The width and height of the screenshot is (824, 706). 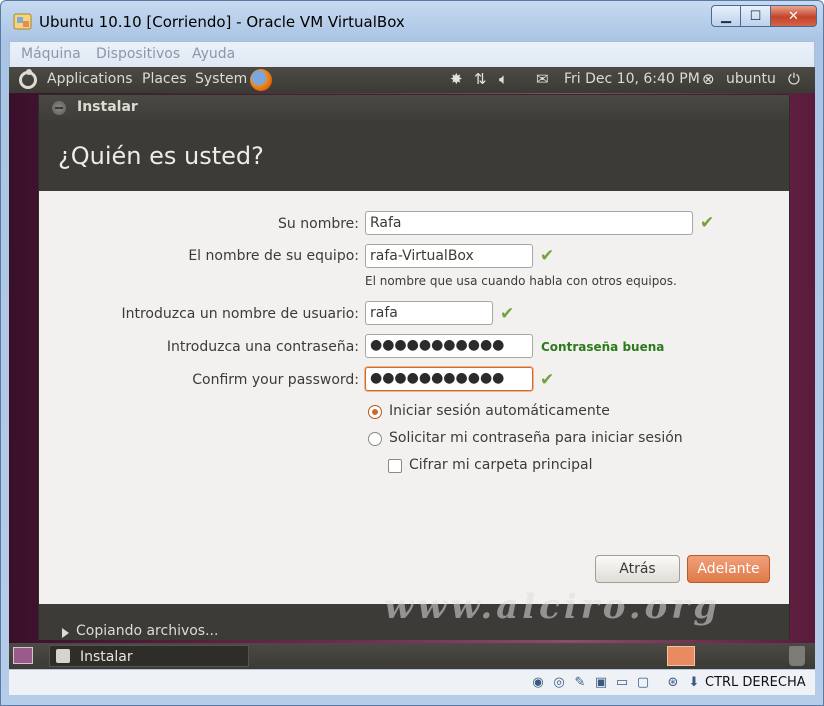 What do you see at coordinates (552, 607) in the screenshot?
I see `watermark: www.alciro.org` at bounding box center [552, 607].